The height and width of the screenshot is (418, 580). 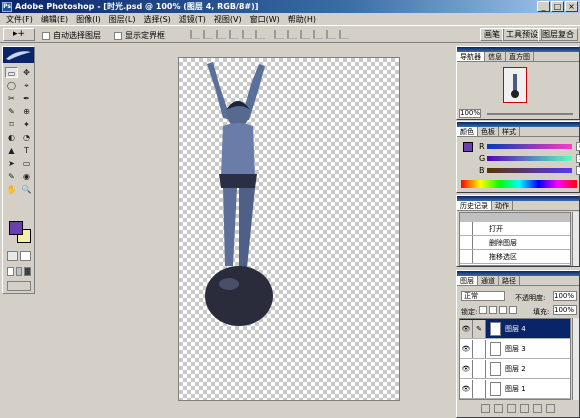 I want to click on eyedropper-tool-icon: ◉, so click(x=26, y=176).